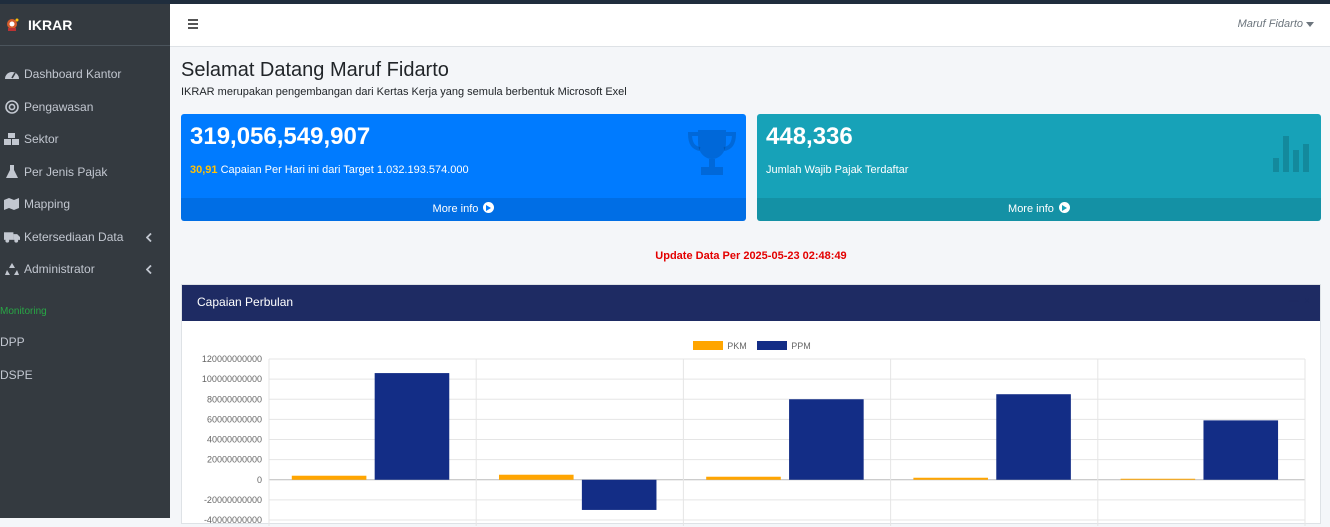 The width and height of the screenshot is (1330, 527). Describe the element at coordinates (204, 170) in the screenshot. I see `info-box-highlight: 30,91` at that location.